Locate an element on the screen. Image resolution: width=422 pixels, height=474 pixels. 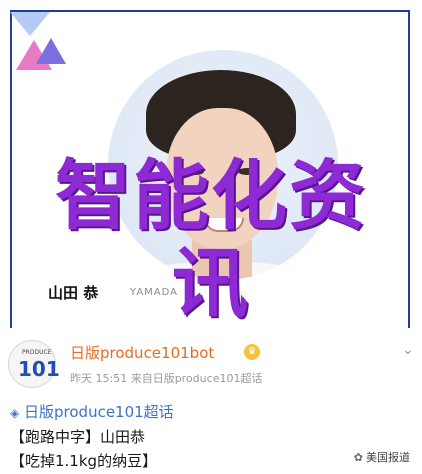
chevron-down-icon: ⌄ is located at coordinates (408, 350).